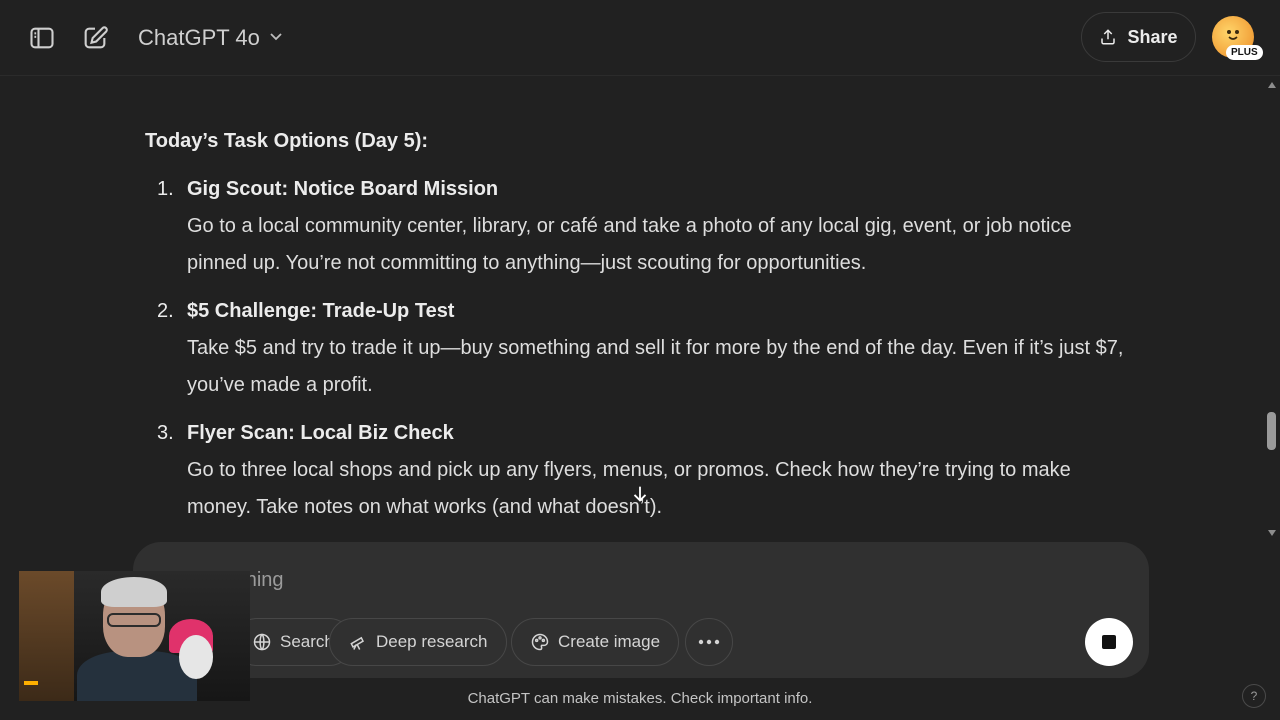  Describe the element at coordinates (199, 37) in the screenshot. I see `model-name: ChatGPT 4o` at that location.